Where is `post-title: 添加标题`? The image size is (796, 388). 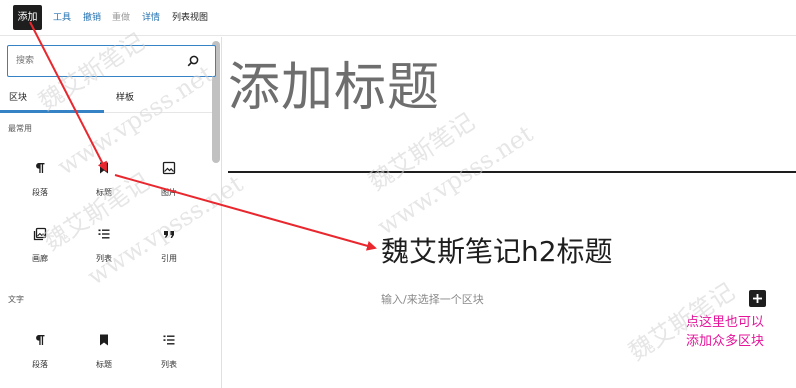 post-title: 添加标题 is located at coordinates (334, 88).